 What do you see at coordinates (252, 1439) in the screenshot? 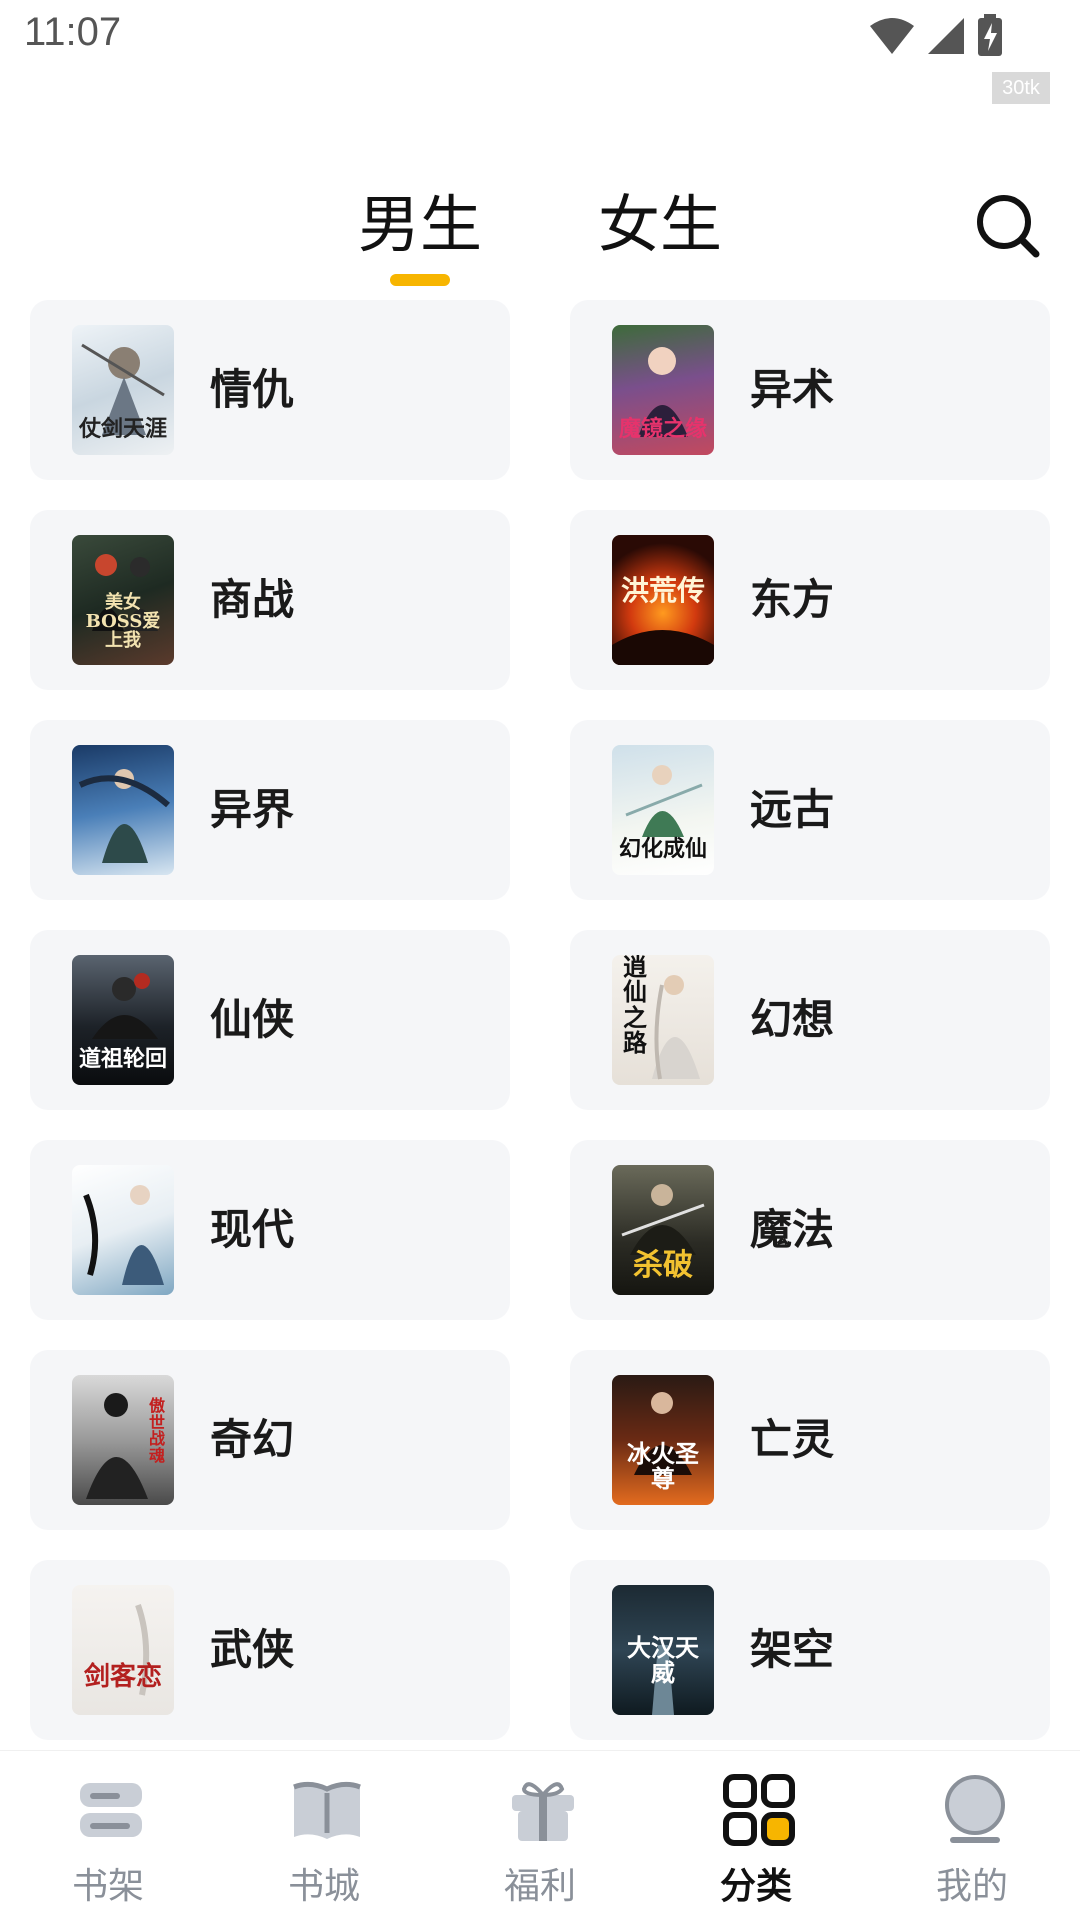
I see `category-label: 奇幻` at bounding box center [252, 1439].